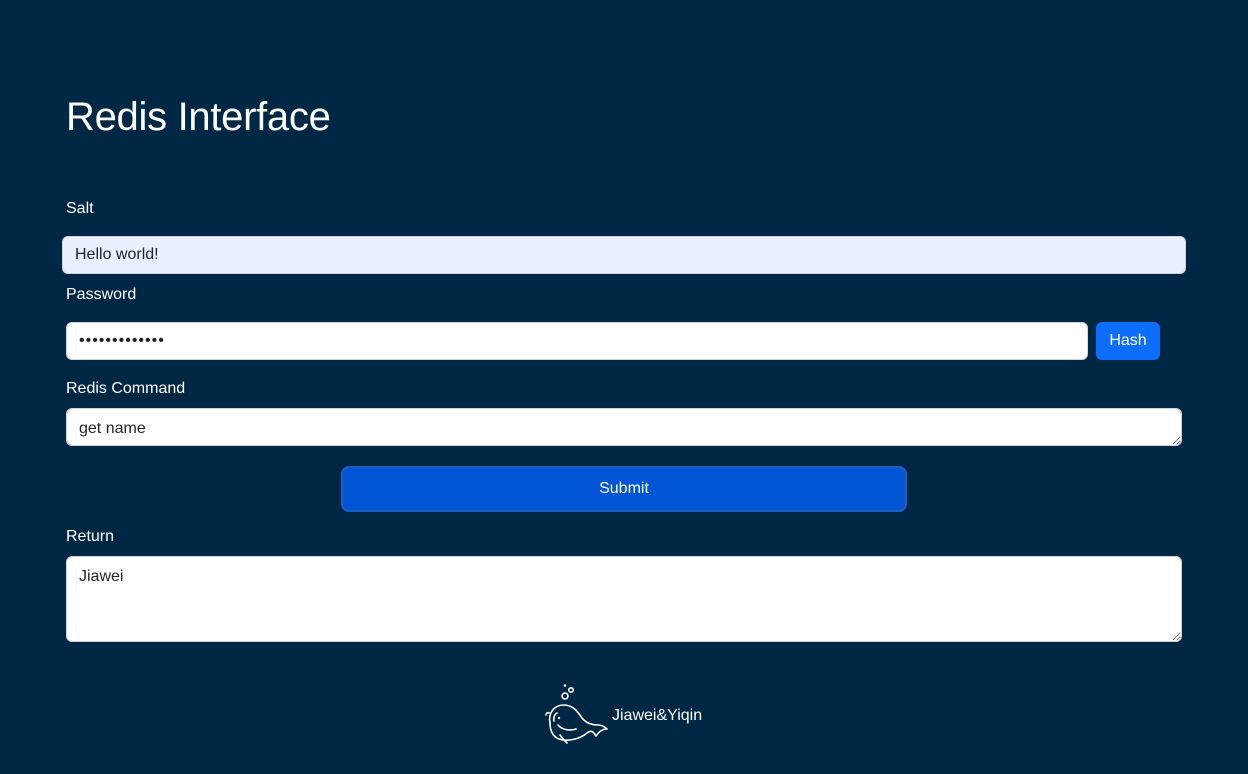  I want to click on salt-label: Salt, so click(80, 208).